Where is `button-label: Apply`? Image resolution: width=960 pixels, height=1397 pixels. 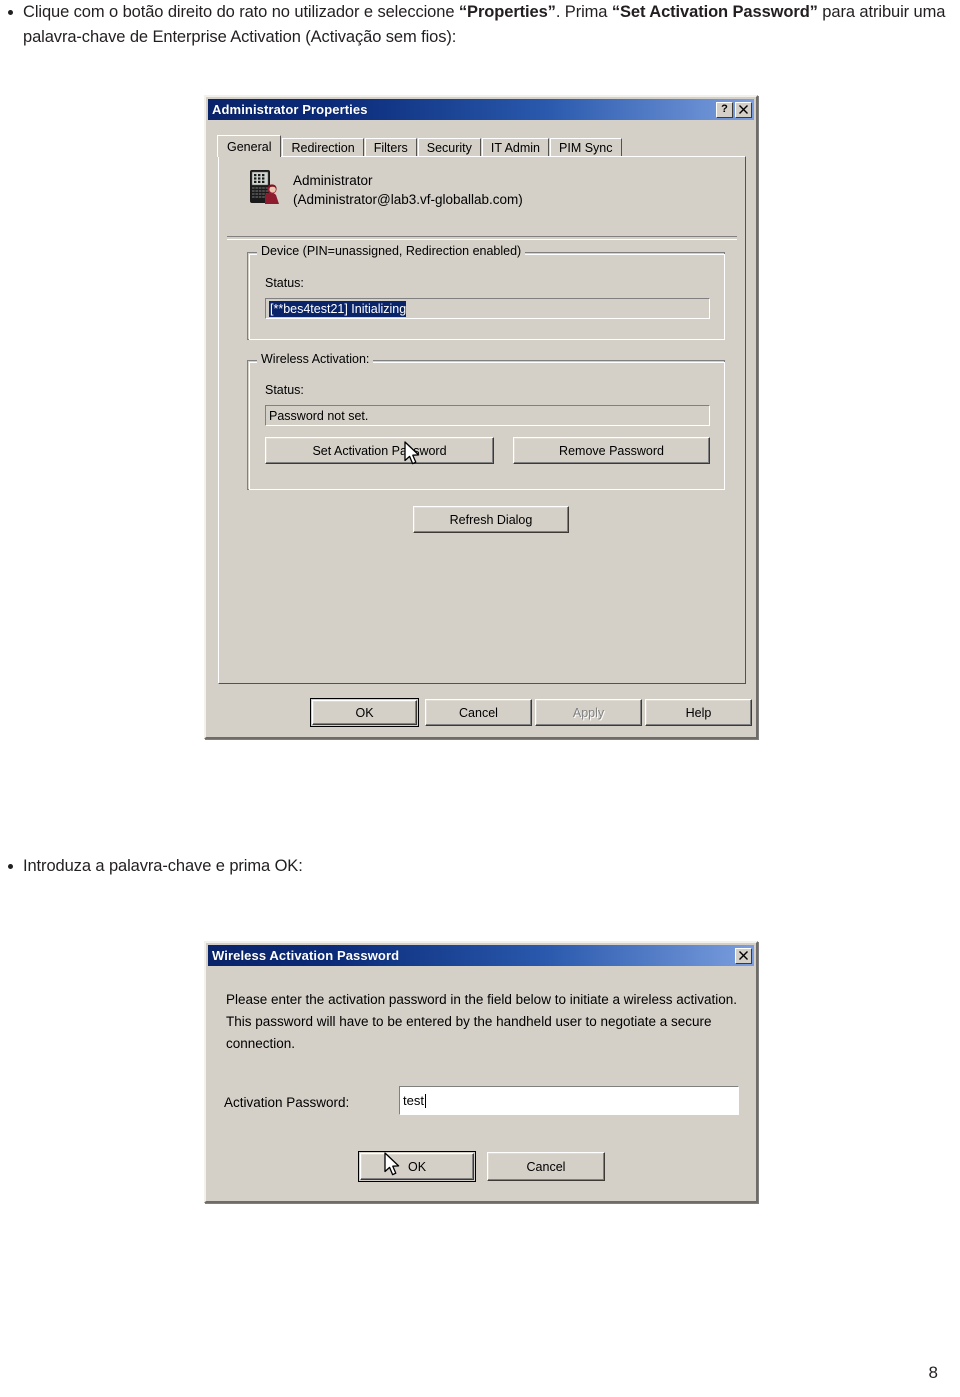 button-label: Apply is located at coordinates (588, 712).